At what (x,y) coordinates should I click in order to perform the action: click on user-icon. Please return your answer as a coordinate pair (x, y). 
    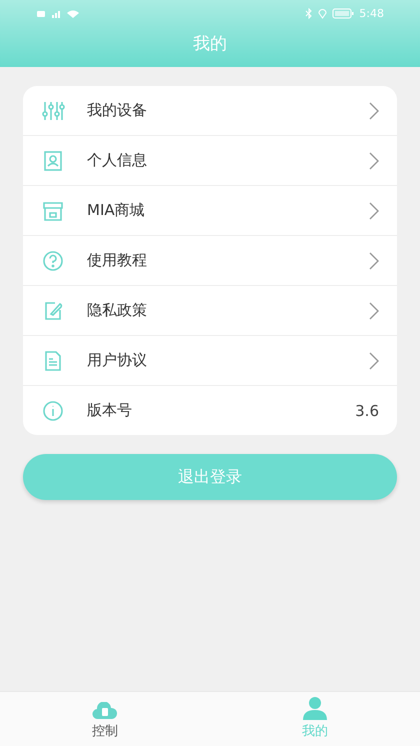
    Looking at the image, I should click on (315, 708).